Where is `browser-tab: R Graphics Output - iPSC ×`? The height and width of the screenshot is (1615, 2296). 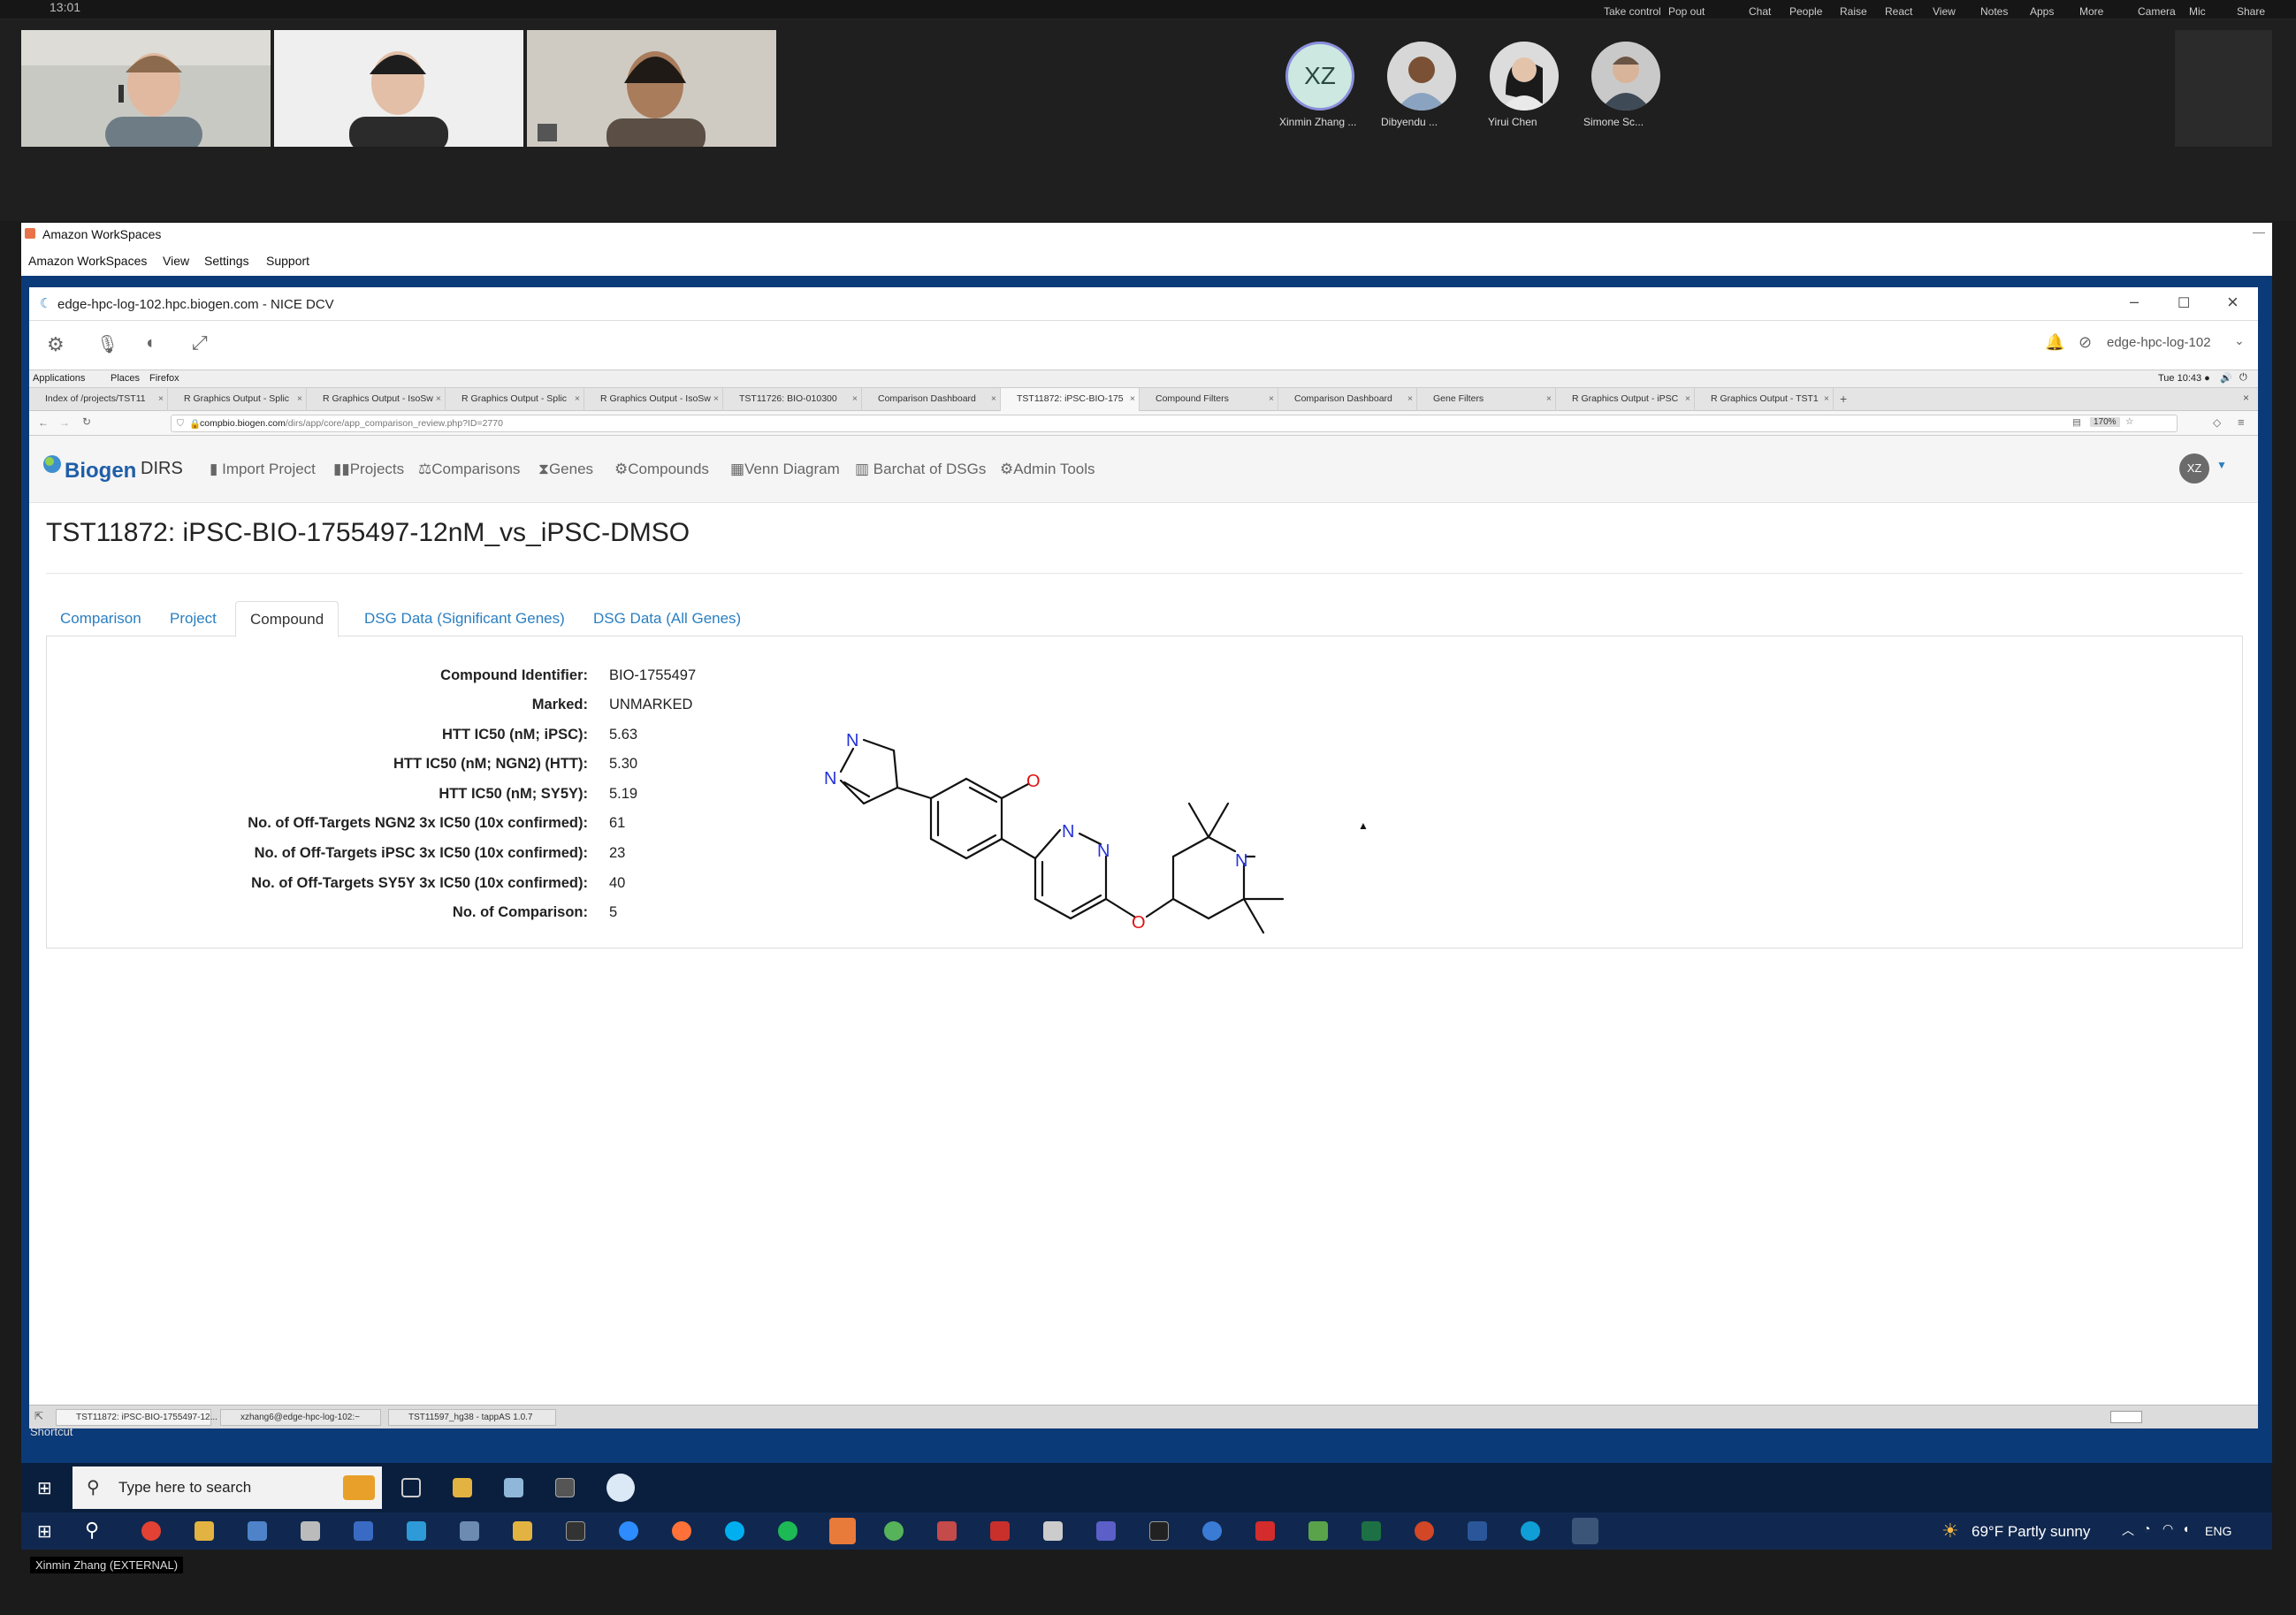 browser-tab: R Graphics Output - iPSC × is located at coordinates (1625, 399).